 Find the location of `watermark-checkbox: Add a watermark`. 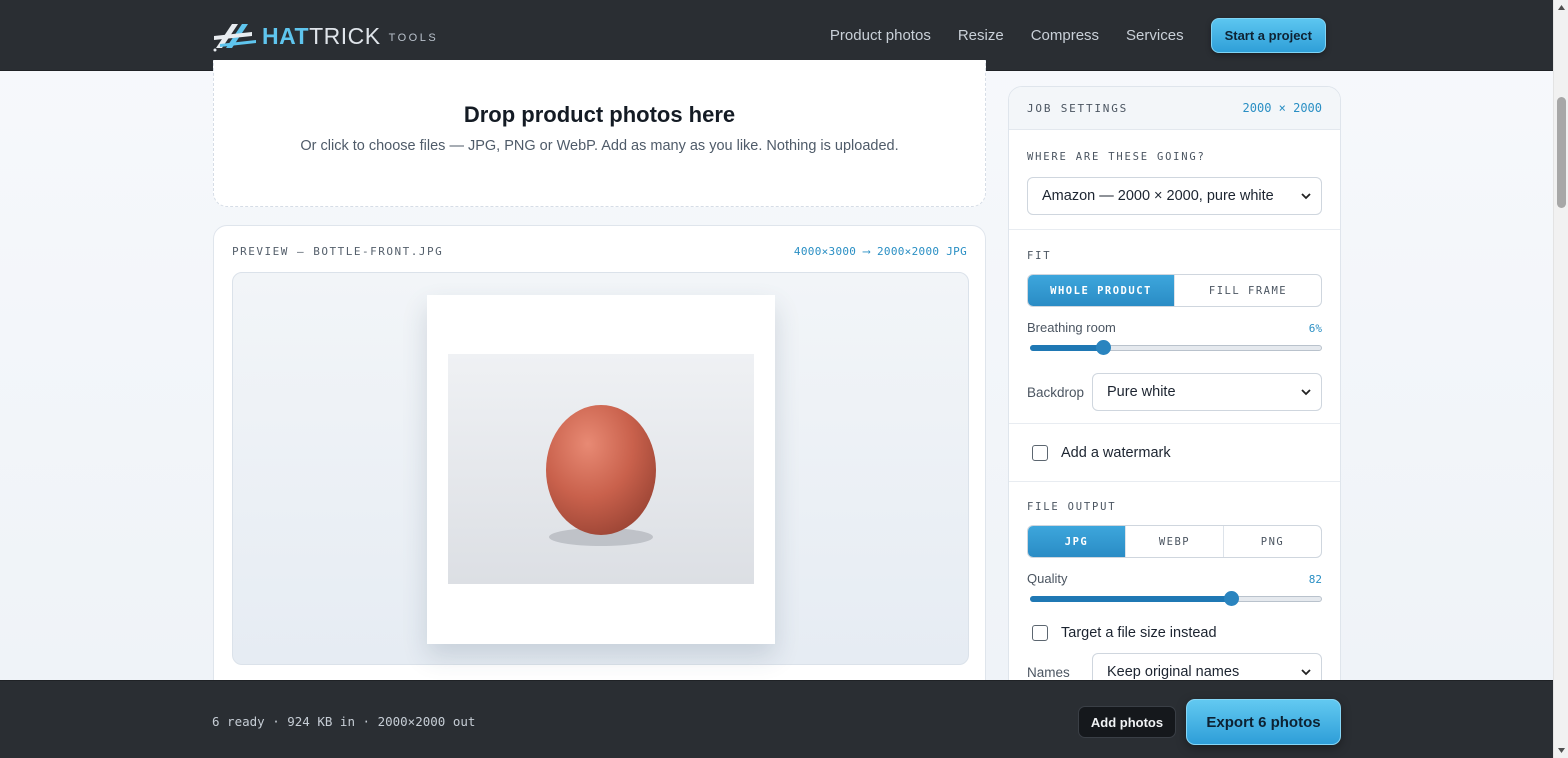

watermark-checkbox: Add a watermark is located at coordinates (1099, 452).